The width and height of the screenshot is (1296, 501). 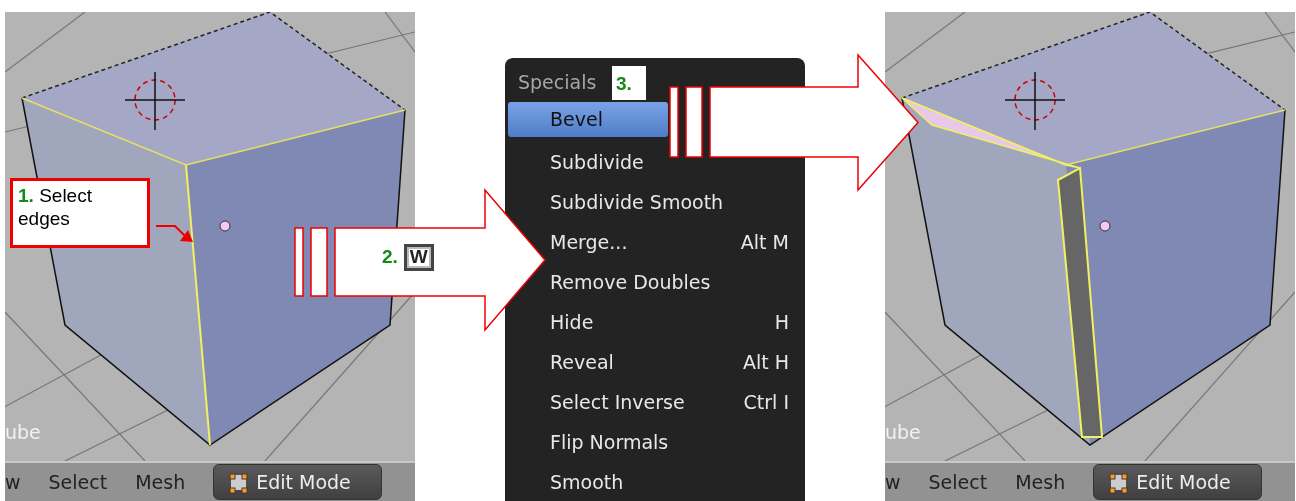 What do you see at coordinates (390, 257) in the screenshot?
I see `step-number: 2.` at bounding box center [390, 257].